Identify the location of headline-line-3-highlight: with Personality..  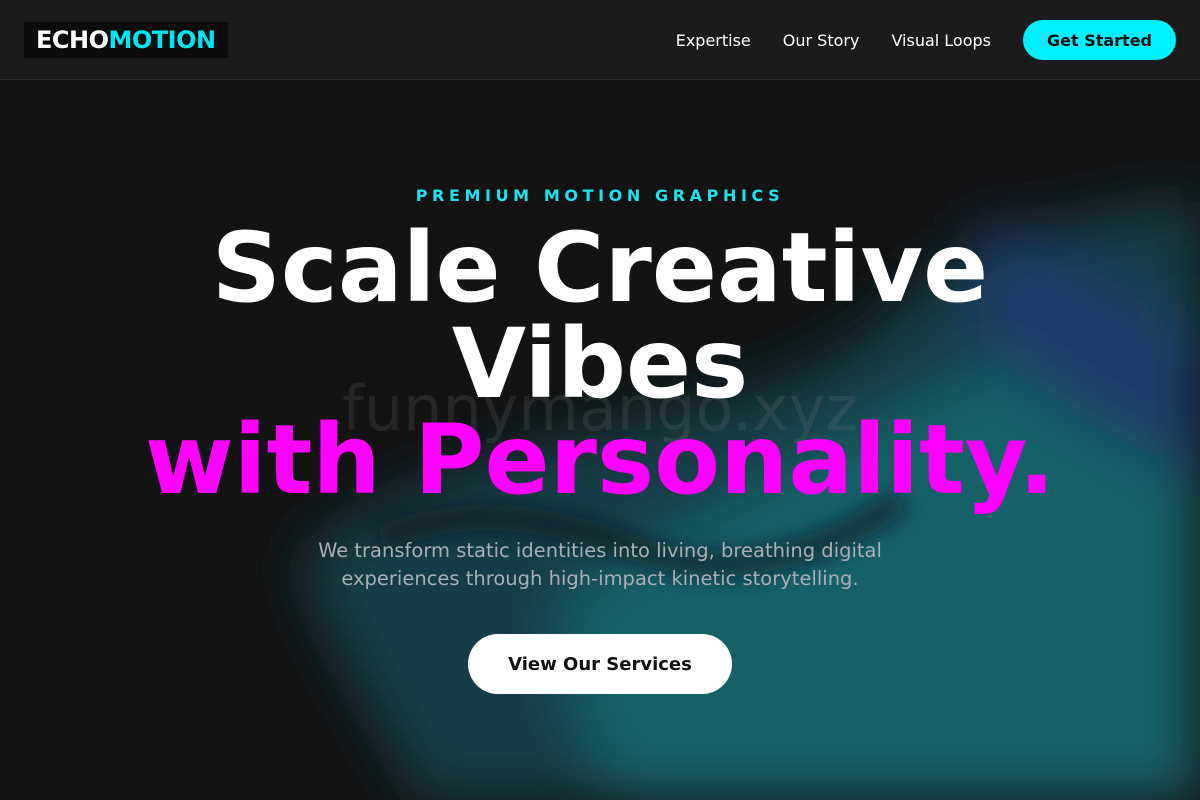
(600, 460).